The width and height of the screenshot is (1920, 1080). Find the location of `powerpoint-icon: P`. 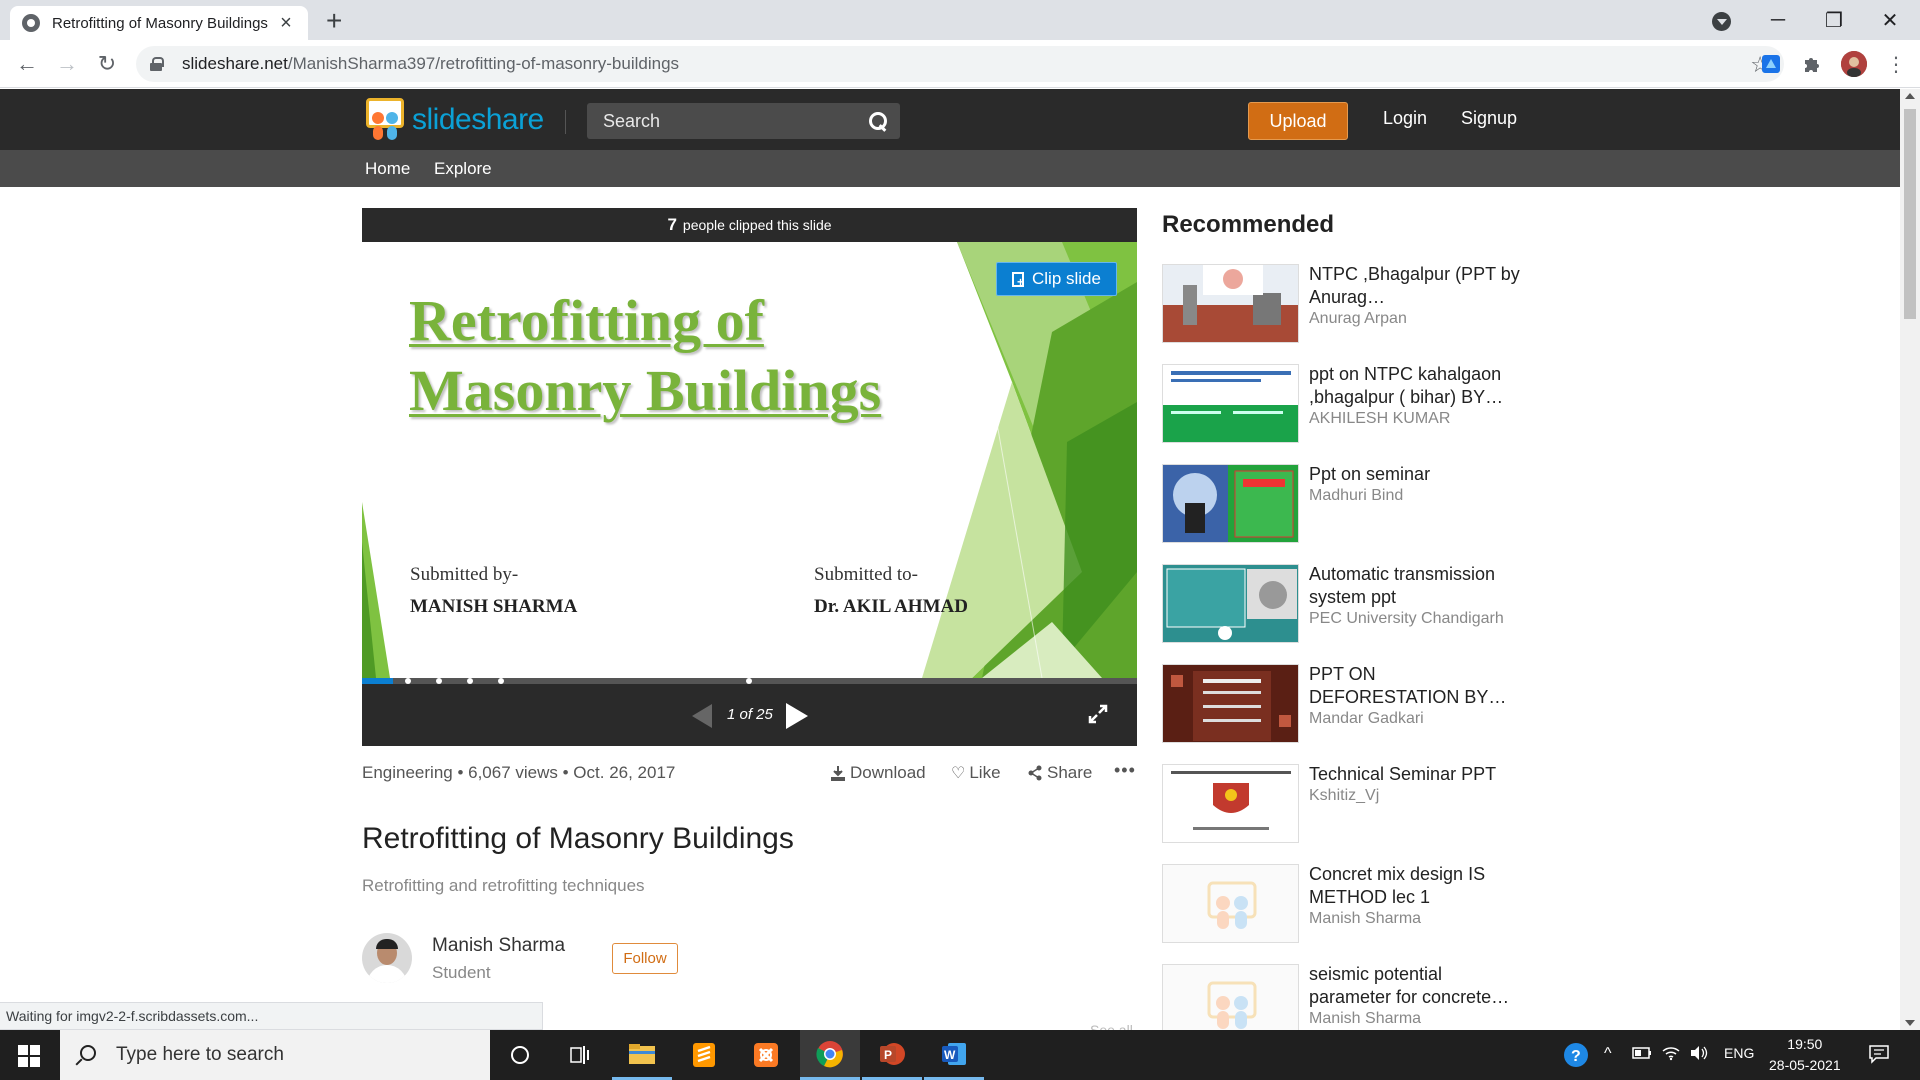

powerpoint-icon: P is located at coordinates (892, 1055).